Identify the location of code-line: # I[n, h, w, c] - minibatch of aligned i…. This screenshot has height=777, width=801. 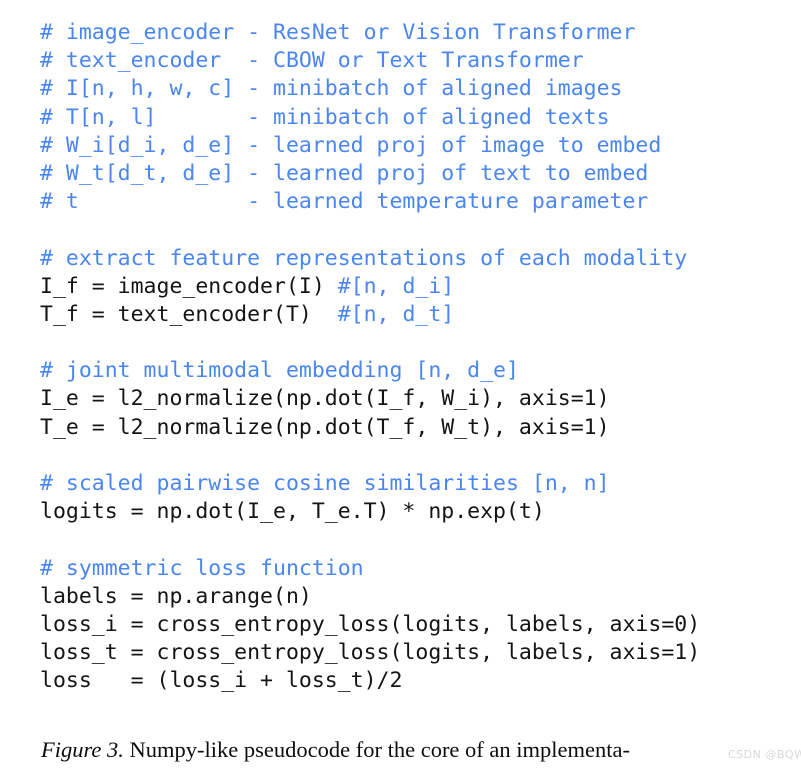
(410, 89).